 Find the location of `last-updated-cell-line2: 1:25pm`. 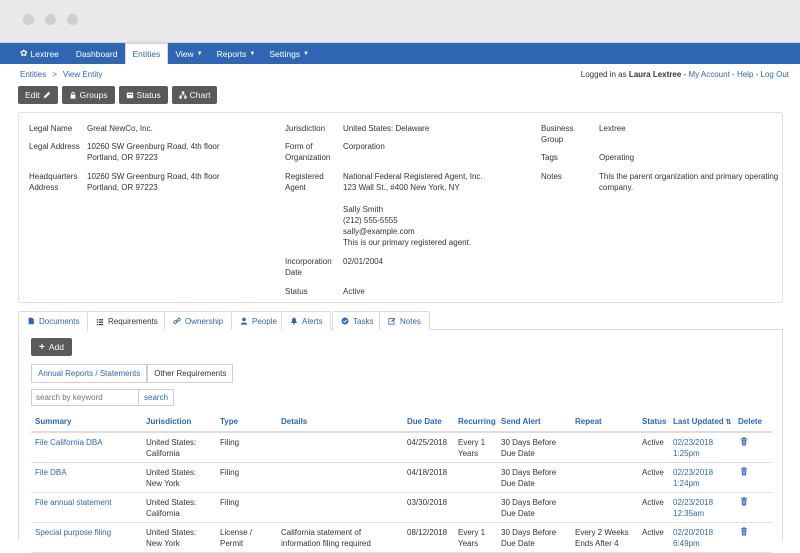

last-updated-cell-line2: 1:25pm is located at coordinates (701, 453).